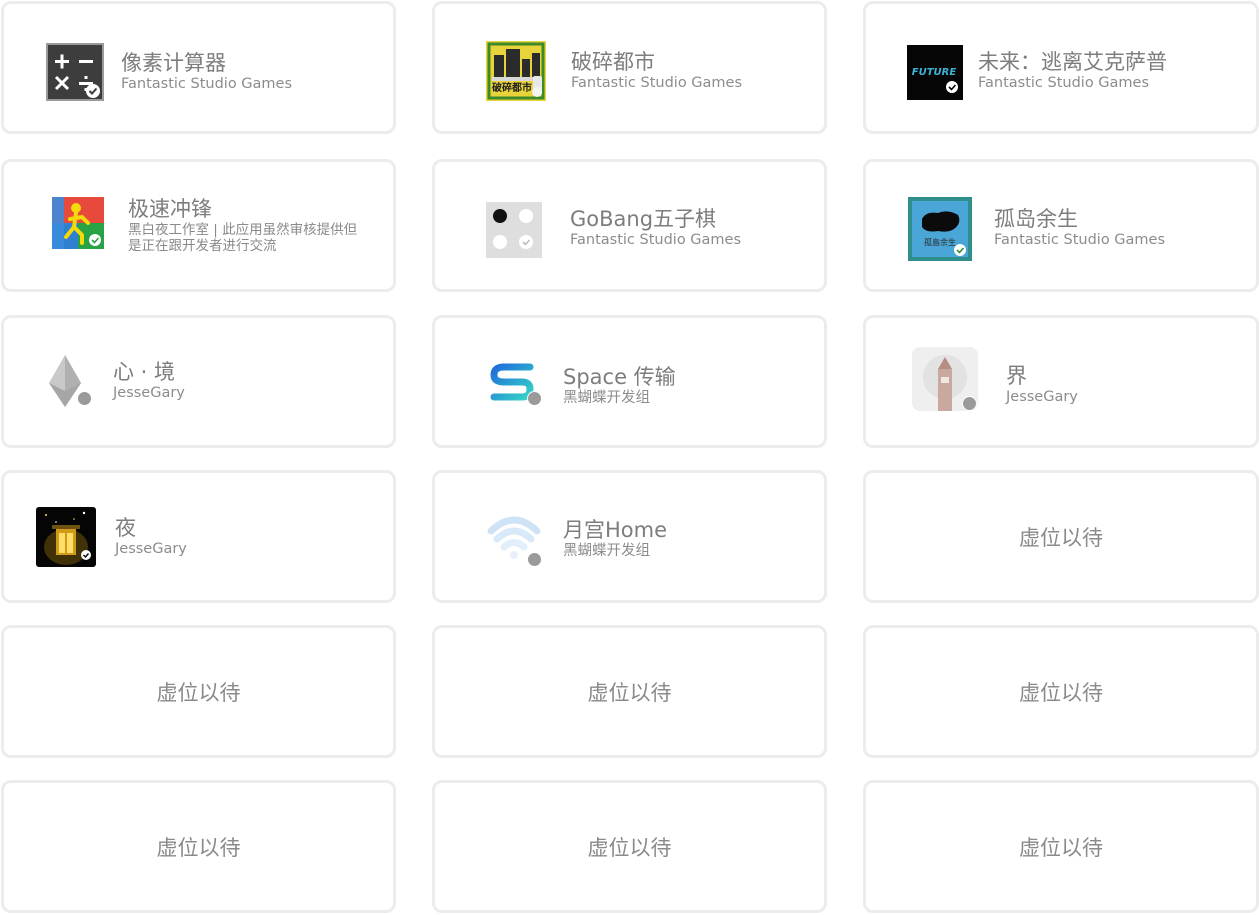  I want to click on app-card-heart-realm: 心 · 境 JesseGary, so click(198, 381).